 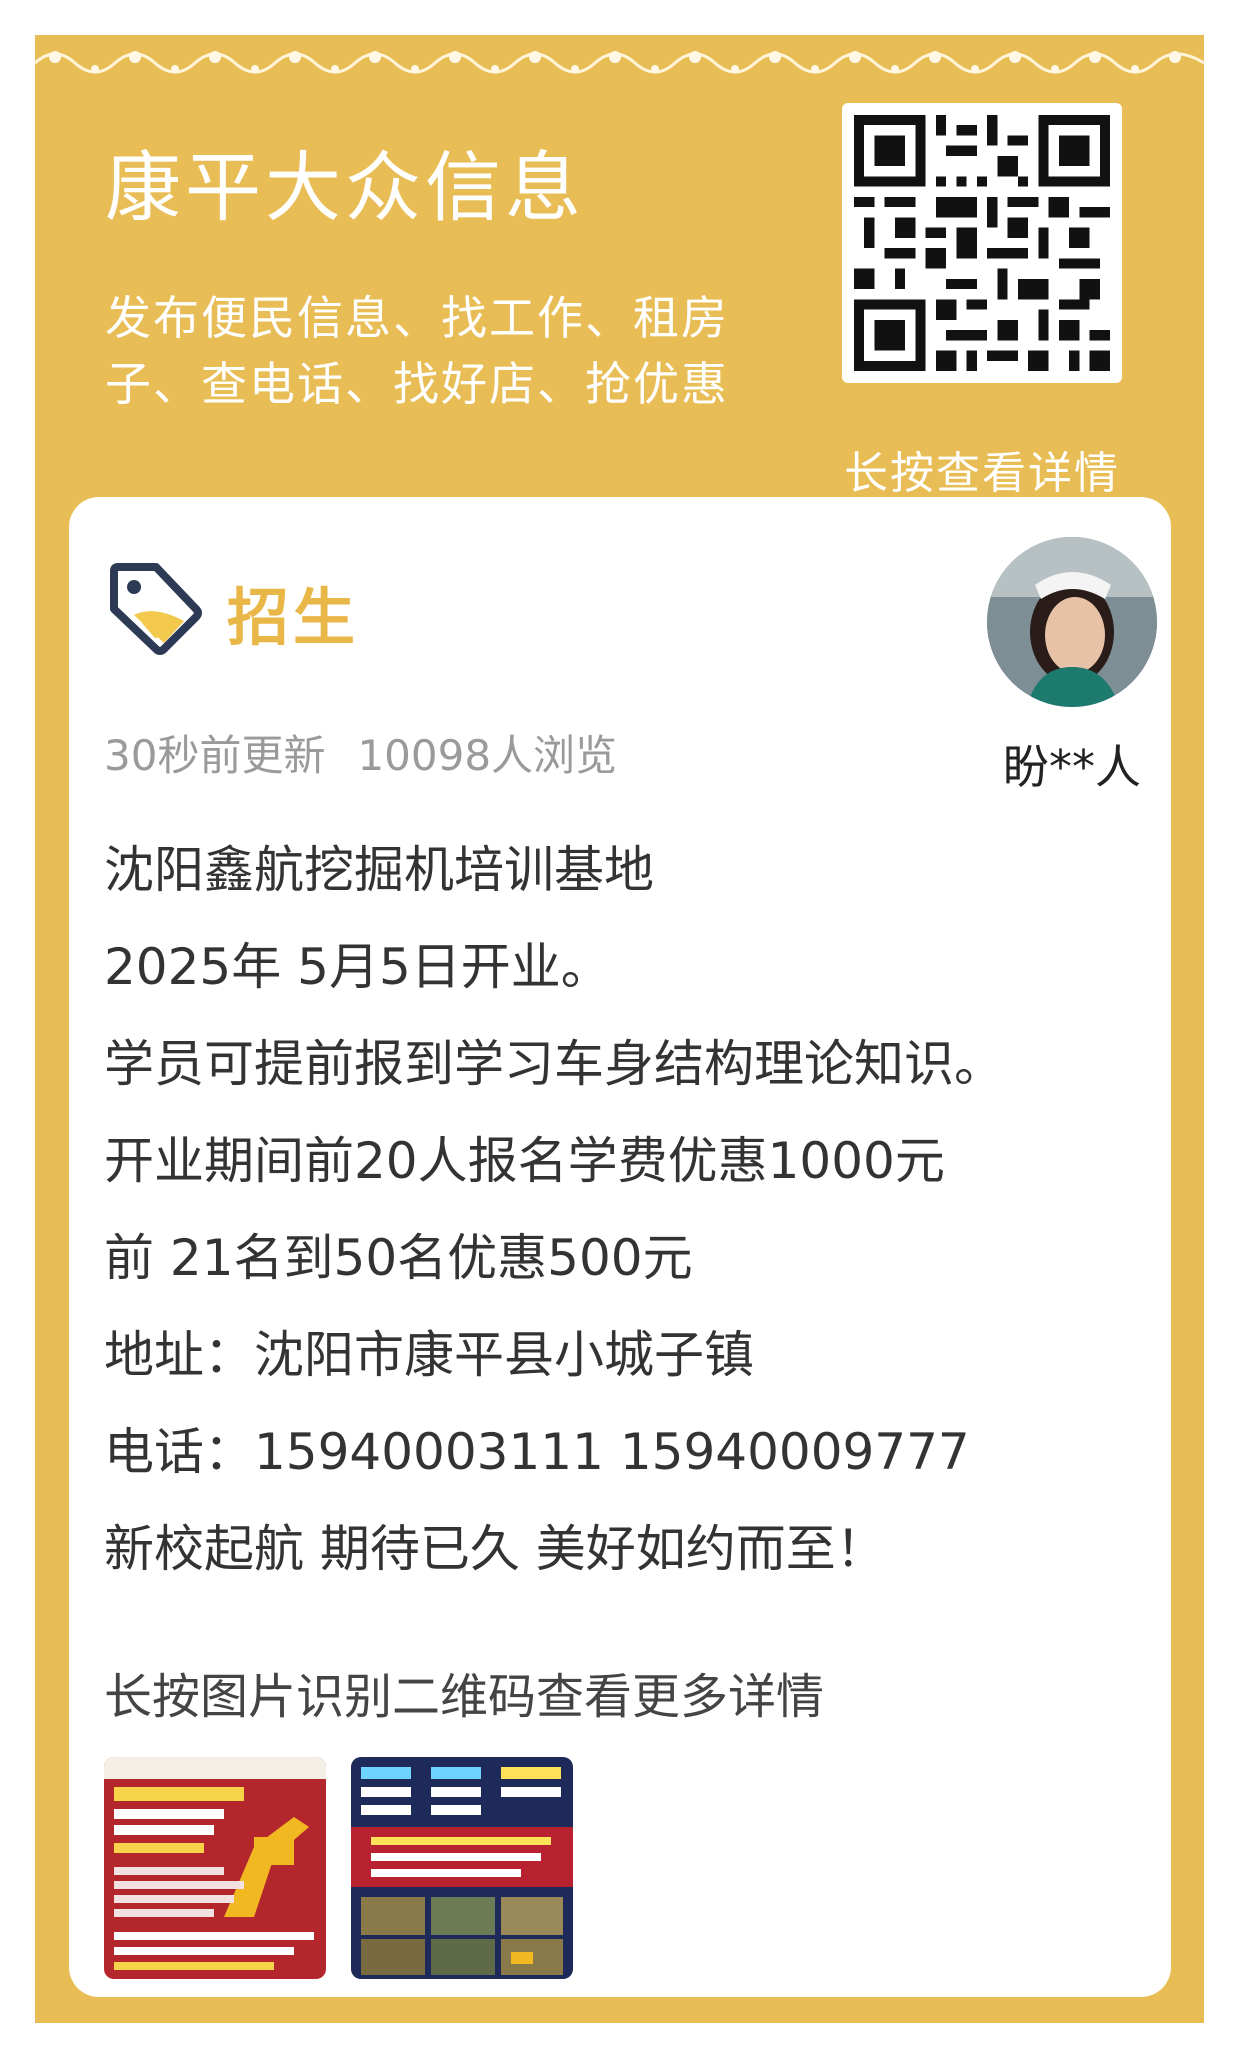 I want to click on content-line: 开业期间前20人报名学费优惠1000元, so click(x=524, y=1161).